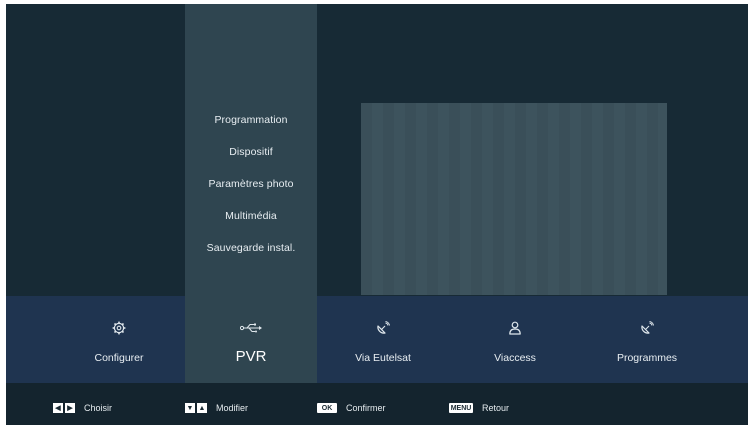 The width and height of the screenshot is (753, 429). Describe the element at coordinates (479, 408) in the screenshot. I see `hint-retour: MENU Retour` at that location.